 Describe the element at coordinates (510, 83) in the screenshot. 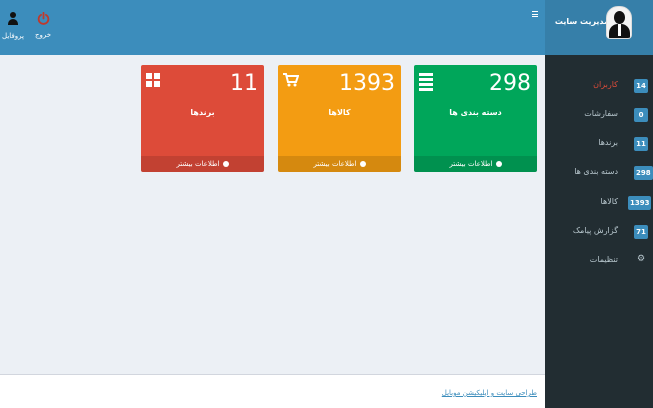

I see `stat-count: 298` at that location.